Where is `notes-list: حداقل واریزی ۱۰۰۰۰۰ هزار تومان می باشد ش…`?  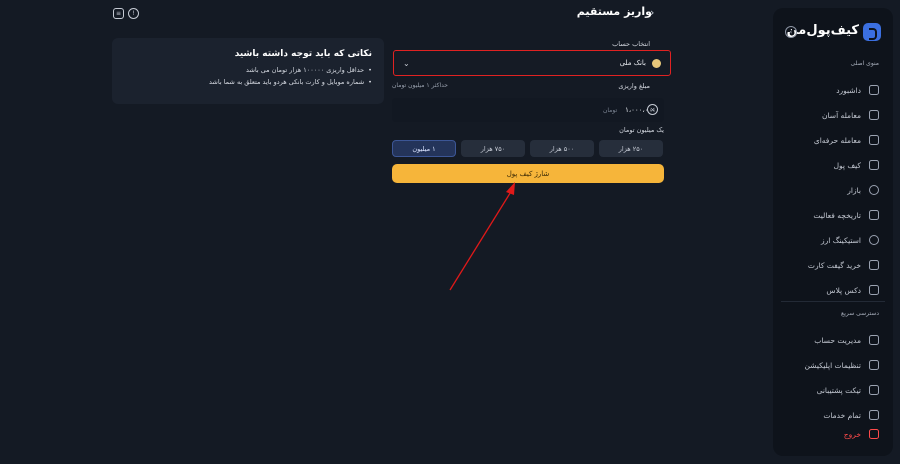
notes-list: حداقل واریزی ۱۰۰۰۰۰ هزار تومان می باشد ش… is located at coordinates (247, 76).